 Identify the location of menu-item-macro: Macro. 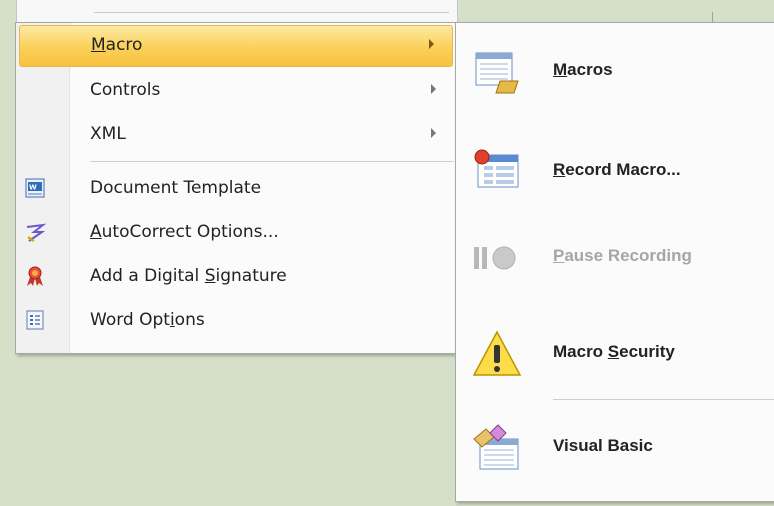
(236, 46).